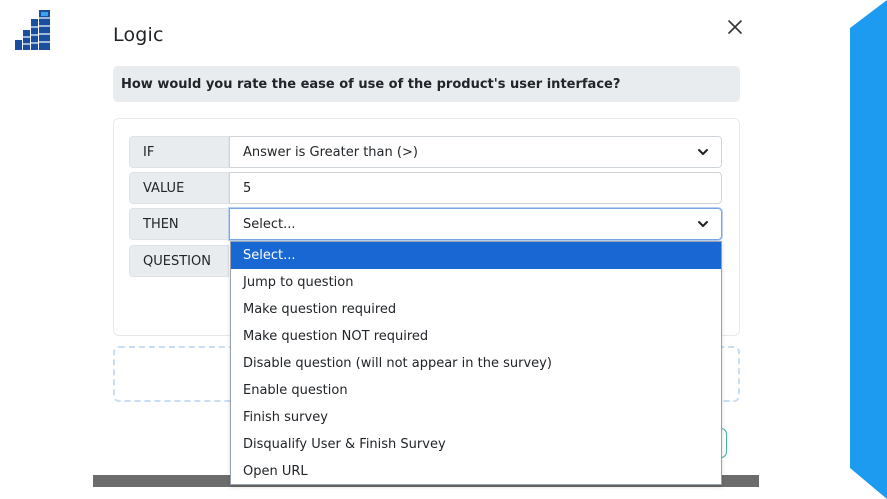 The height and width of the screenshot is (499, 887). I want to click on value-input: 5, so click(475, 188).